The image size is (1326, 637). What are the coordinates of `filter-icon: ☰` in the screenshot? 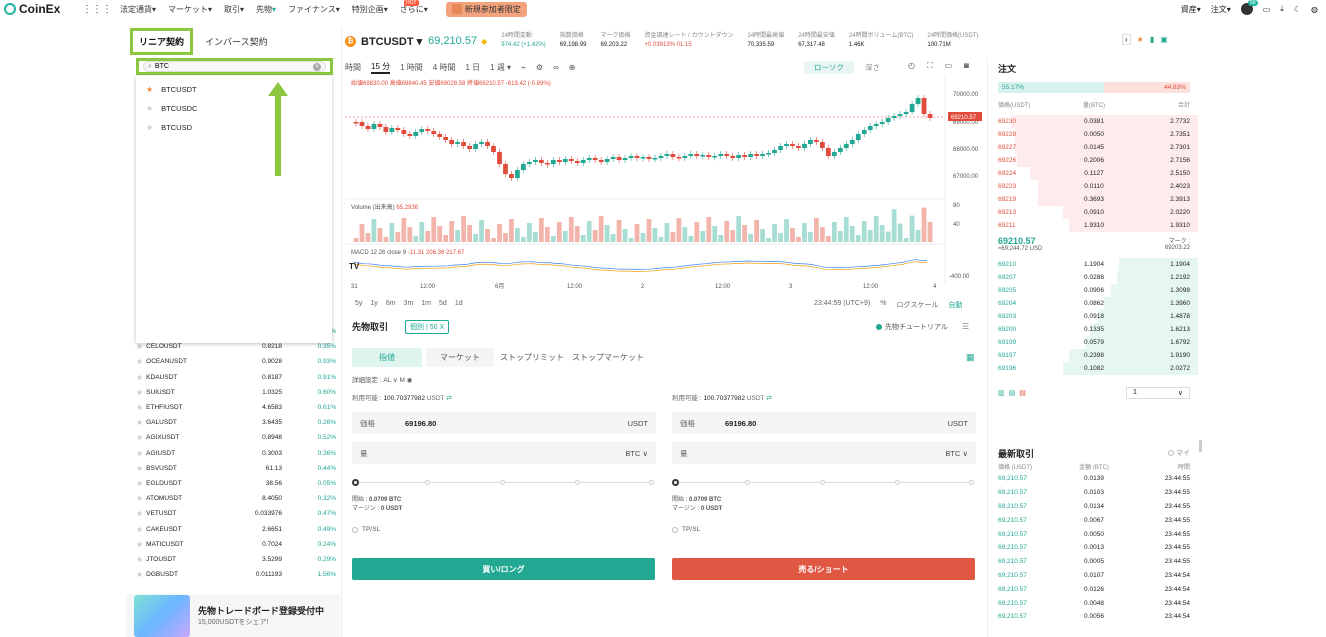 It's located at (965, 326).